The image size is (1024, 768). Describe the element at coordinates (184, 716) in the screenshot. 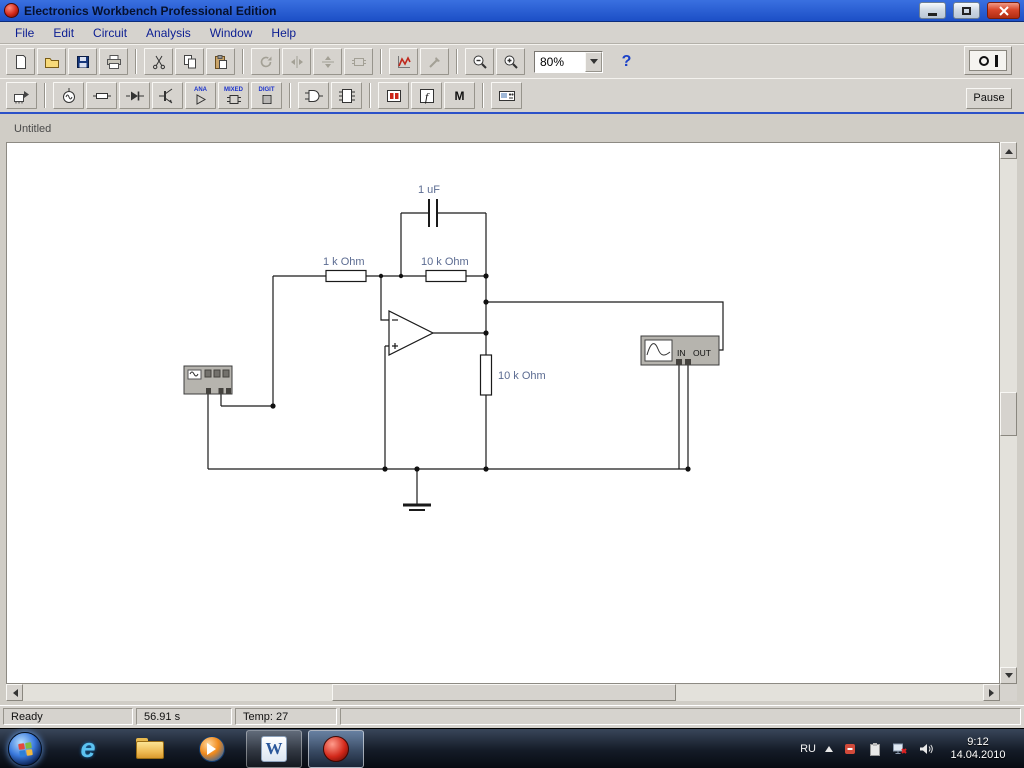

I see `status-sim-time: 56.91 s` at that location.